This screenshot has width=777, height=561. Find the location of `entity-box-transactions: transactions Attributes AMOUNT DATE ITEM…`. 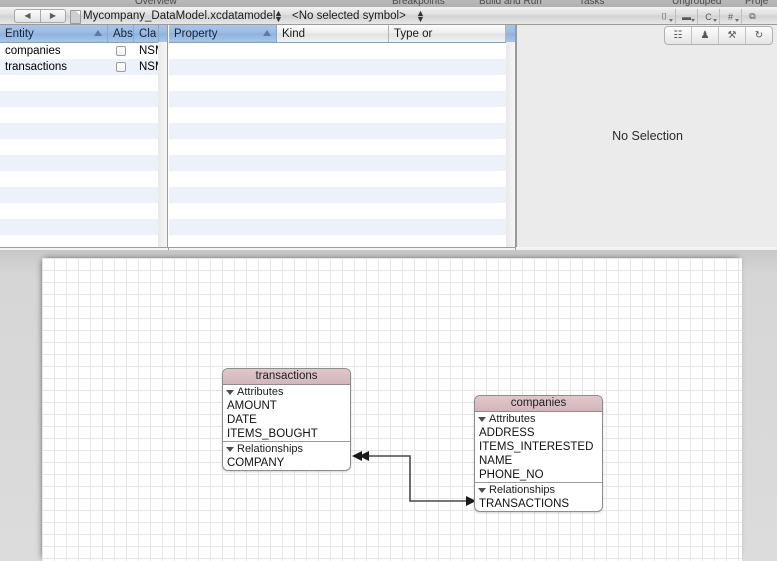

entity-box-transactions: transactions Attributes AMOUNT DATE ITEM… is located at coordinates (286, 419).